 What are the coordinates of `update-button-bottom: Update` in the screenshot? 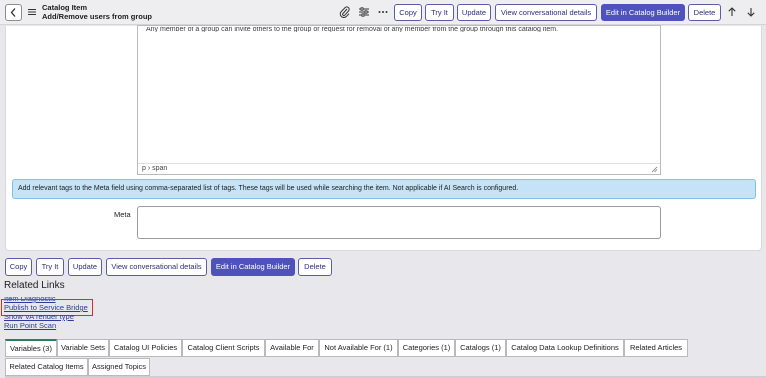 It's located at (85, 267).